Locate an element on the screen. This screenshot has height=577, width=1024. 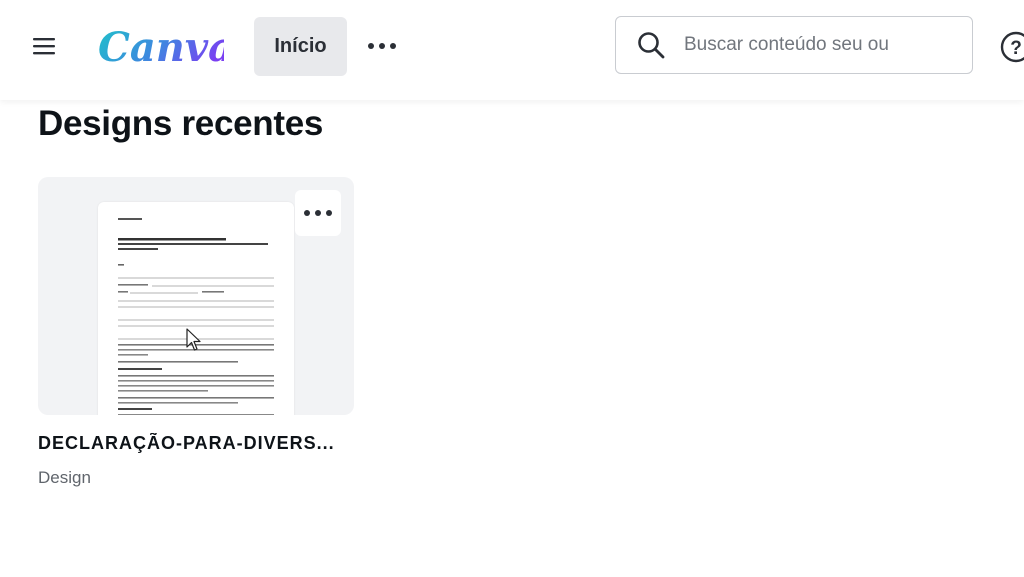
hamburger-menu-icon is located at coordinates (44, 46).